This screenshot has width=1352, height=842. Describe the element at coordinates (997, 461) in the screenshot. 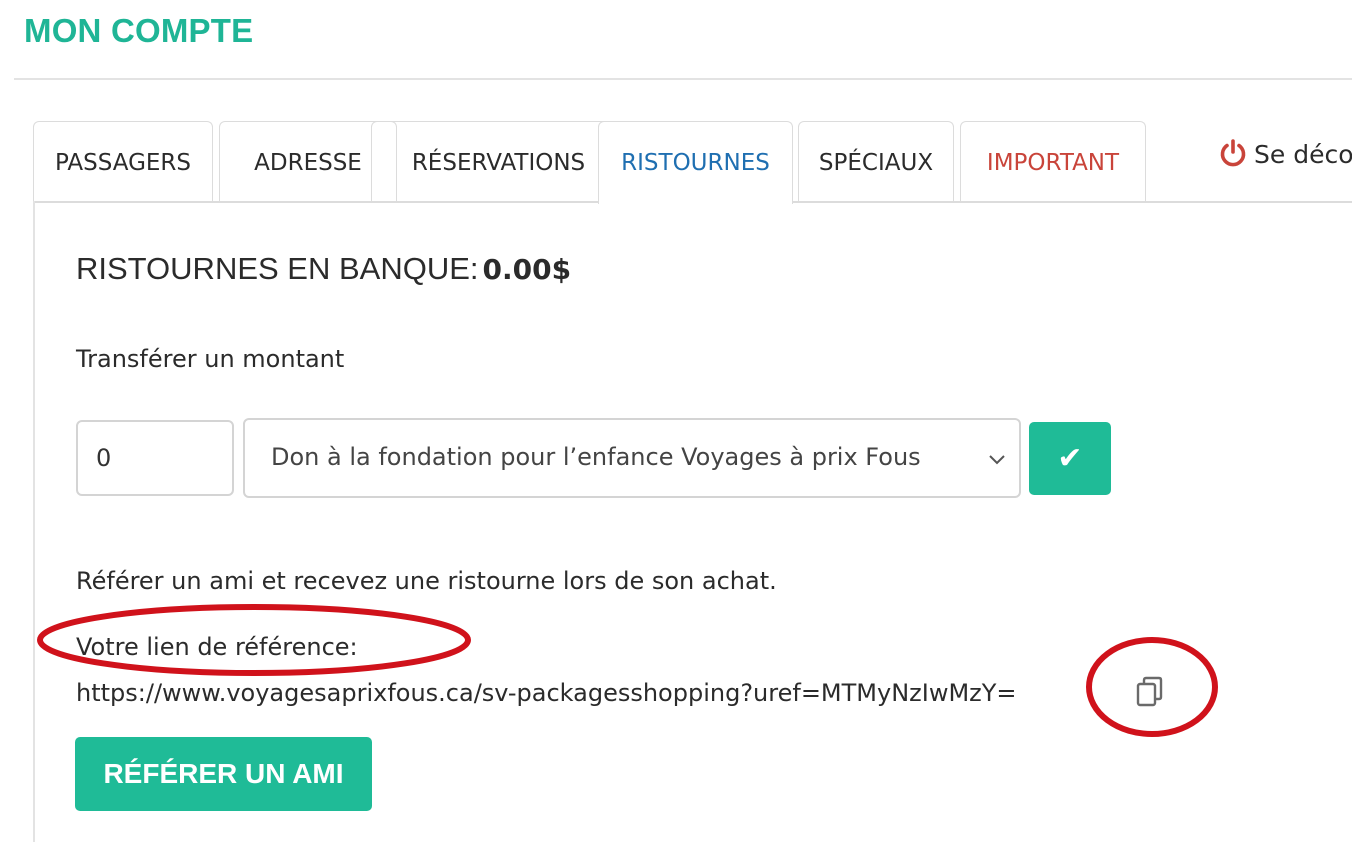

I see `chevron-down-icon` at that location.